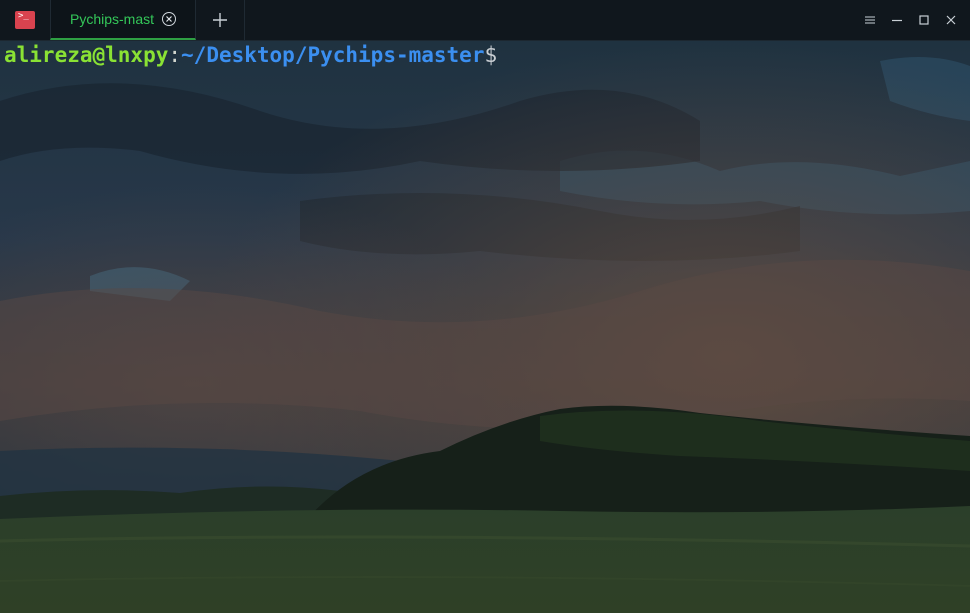 The height and width of the screenshot is (613, 970). I want to click on title-bar: >_ Pychips-mast, so click(485, 20).